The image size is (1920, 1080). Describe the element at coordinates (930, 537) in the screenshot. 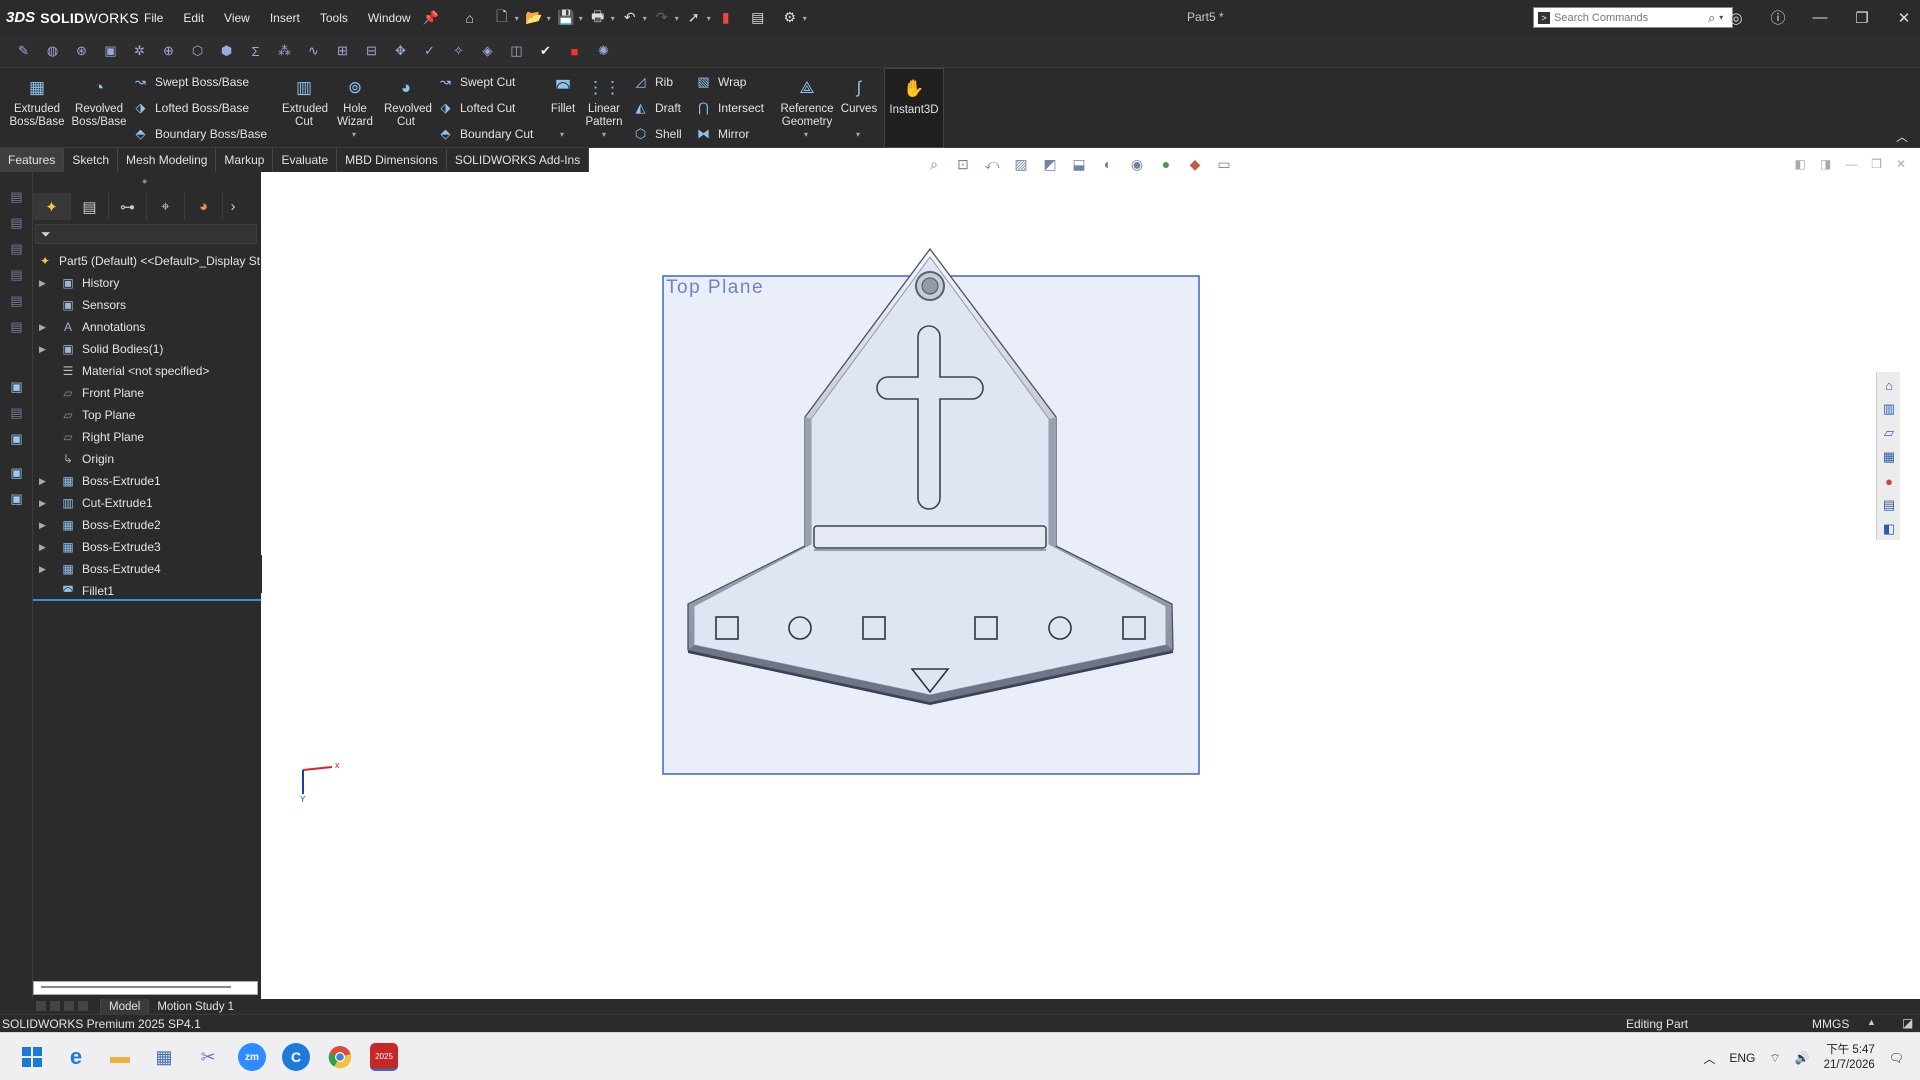

I see `horizontal-ledge` at that location.